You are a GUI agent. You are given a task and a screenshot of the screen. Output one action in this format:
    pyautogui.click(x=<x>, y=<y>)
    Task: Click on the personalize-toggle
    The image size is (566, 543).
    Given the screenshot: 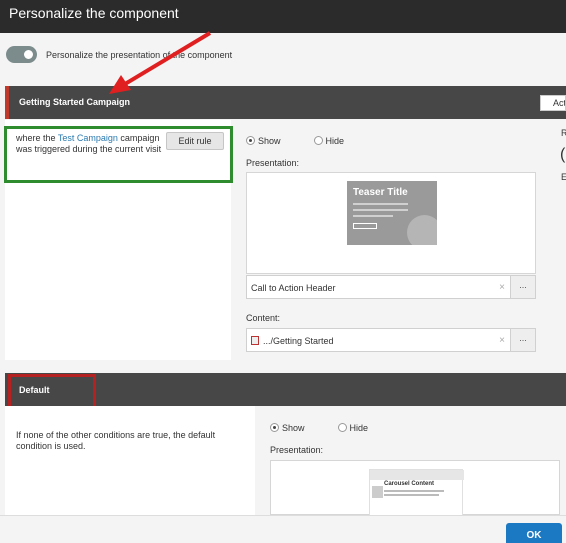 What is the action you would take?
    pyautogui.click(x=21, y=54)
    